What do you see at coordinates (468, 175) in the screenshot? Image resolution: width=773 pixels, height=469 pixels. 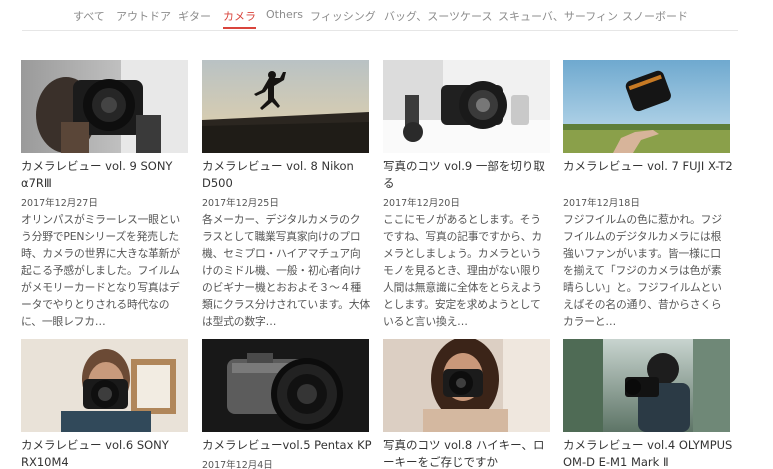 I see `article-title: 写真のコツ vol.9 一部を切り取る` at bounding box center [468, 175].